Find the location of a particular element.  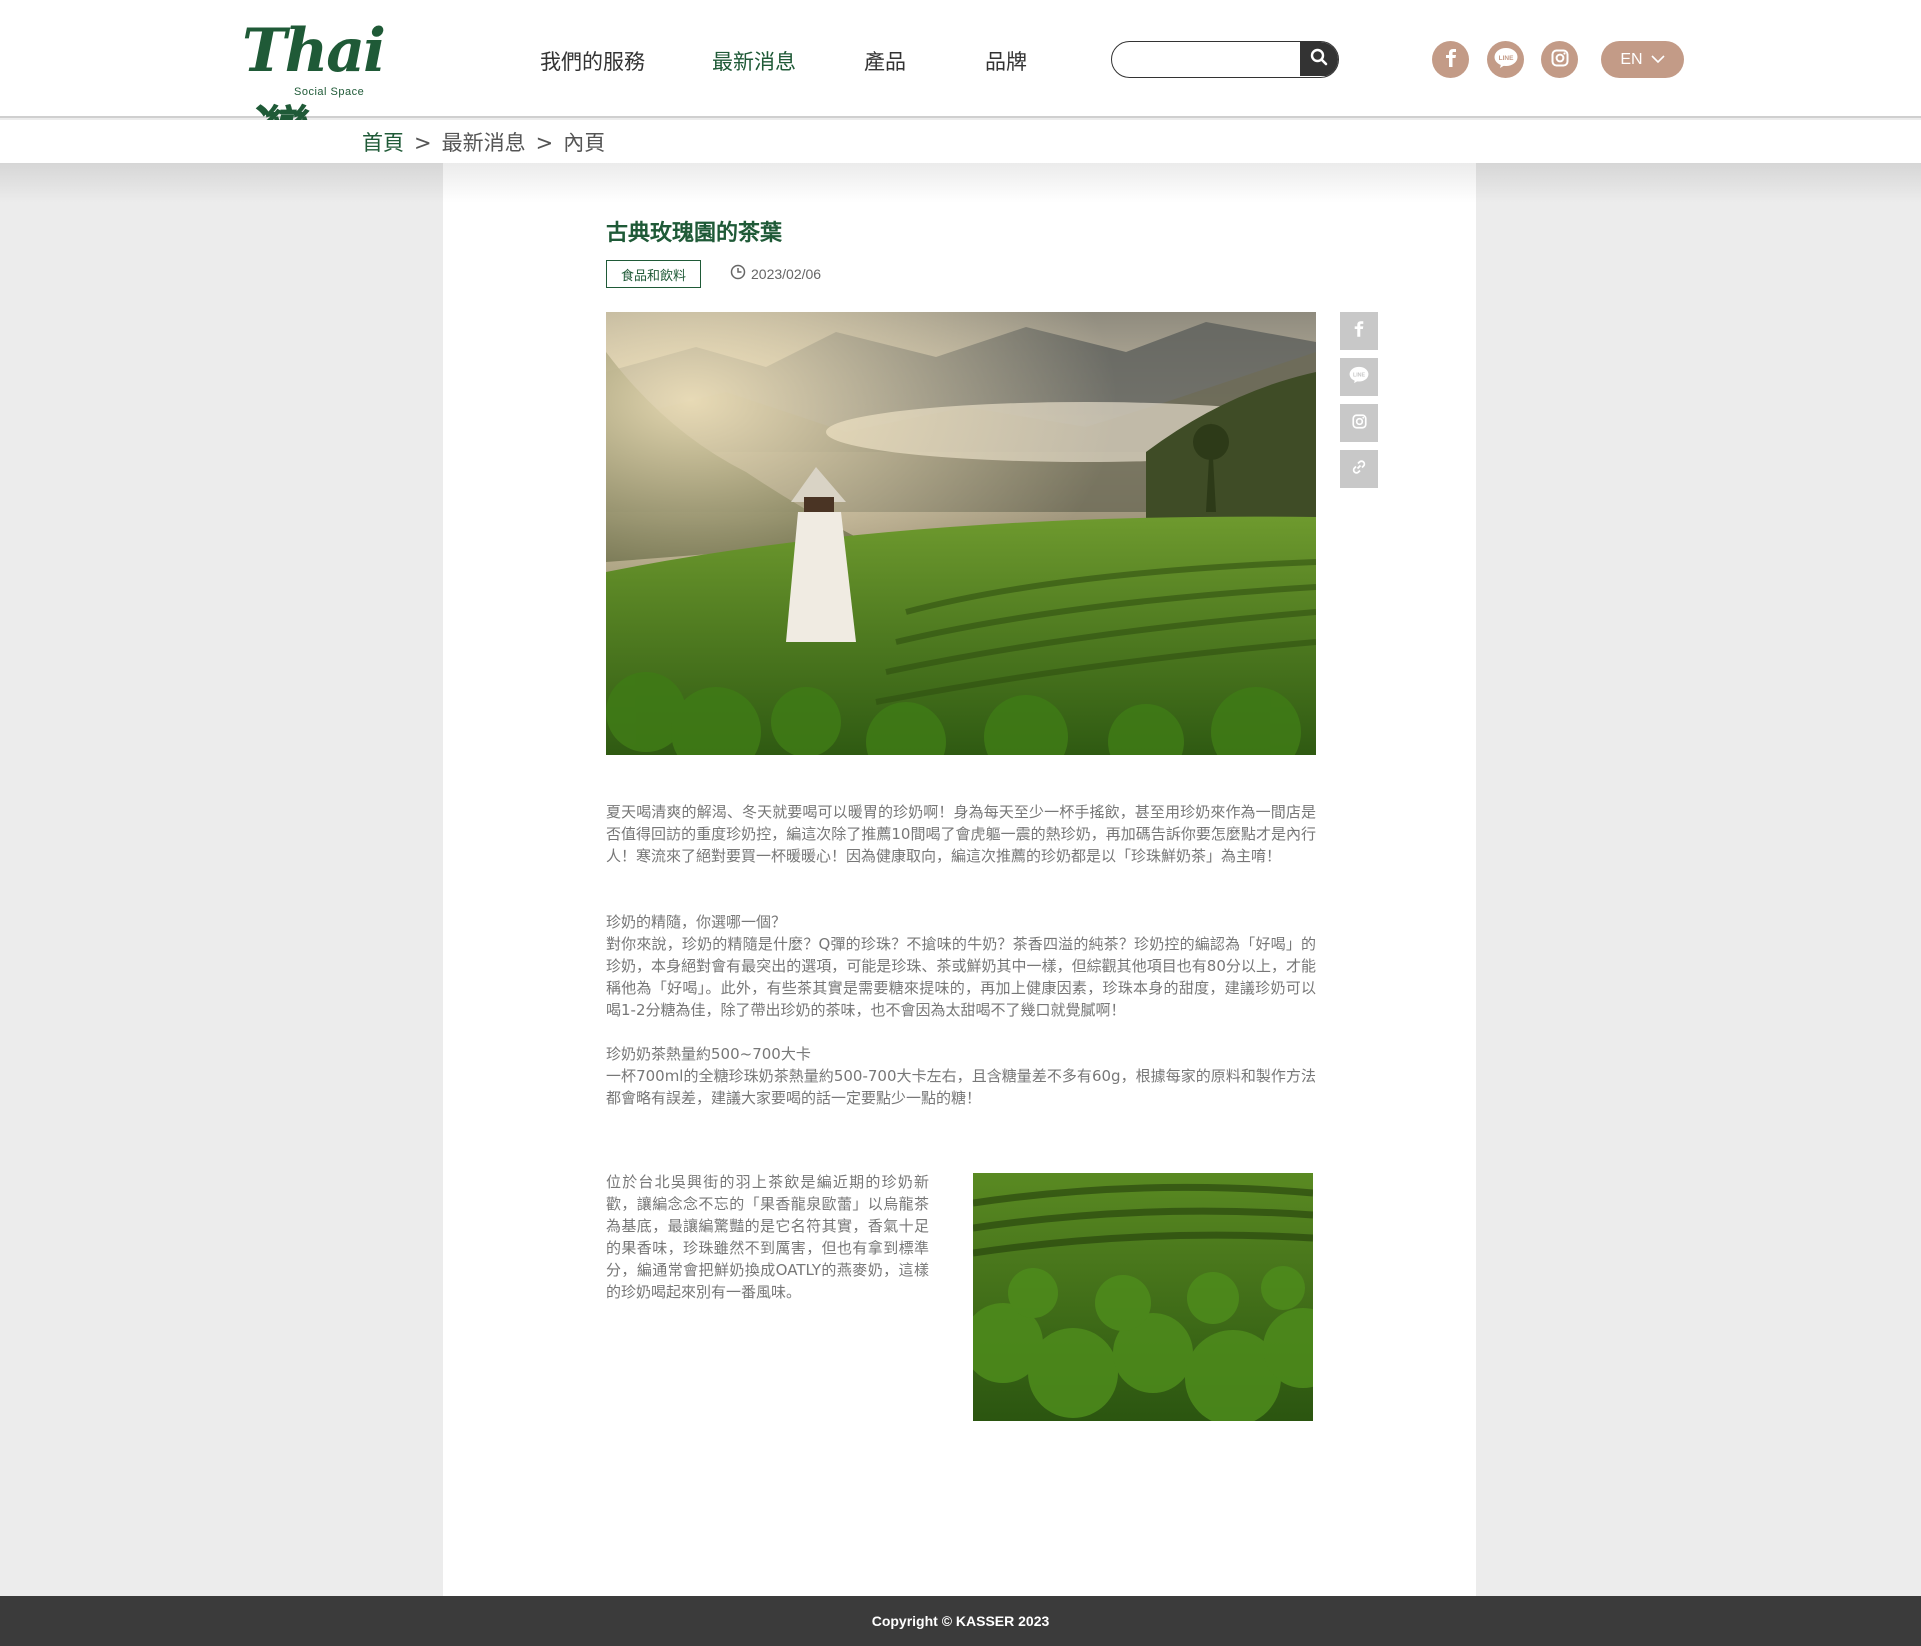

copyright-text: Copyright © KASSER 2023 is located at coordinates (960, 1621).